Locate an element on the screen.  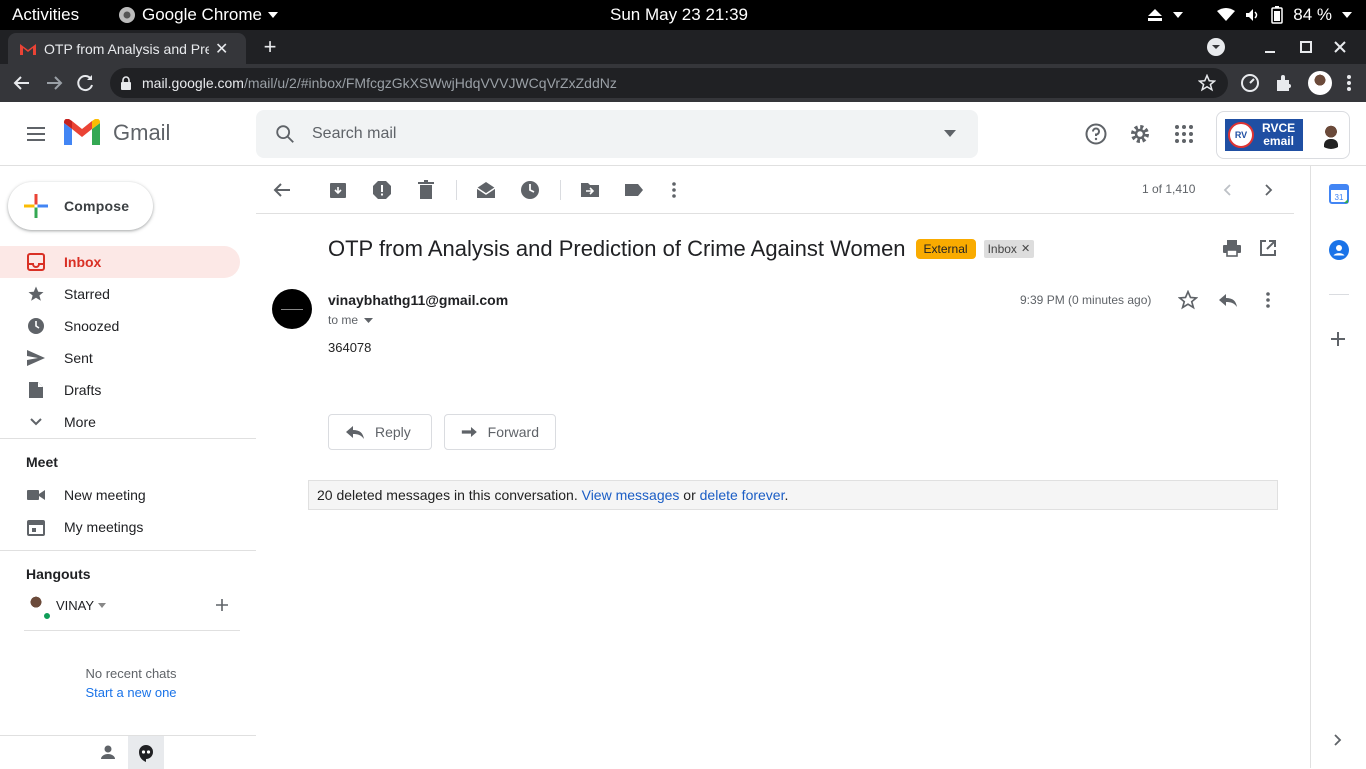
contacts-person-icon is located at coordinates (108, 752).